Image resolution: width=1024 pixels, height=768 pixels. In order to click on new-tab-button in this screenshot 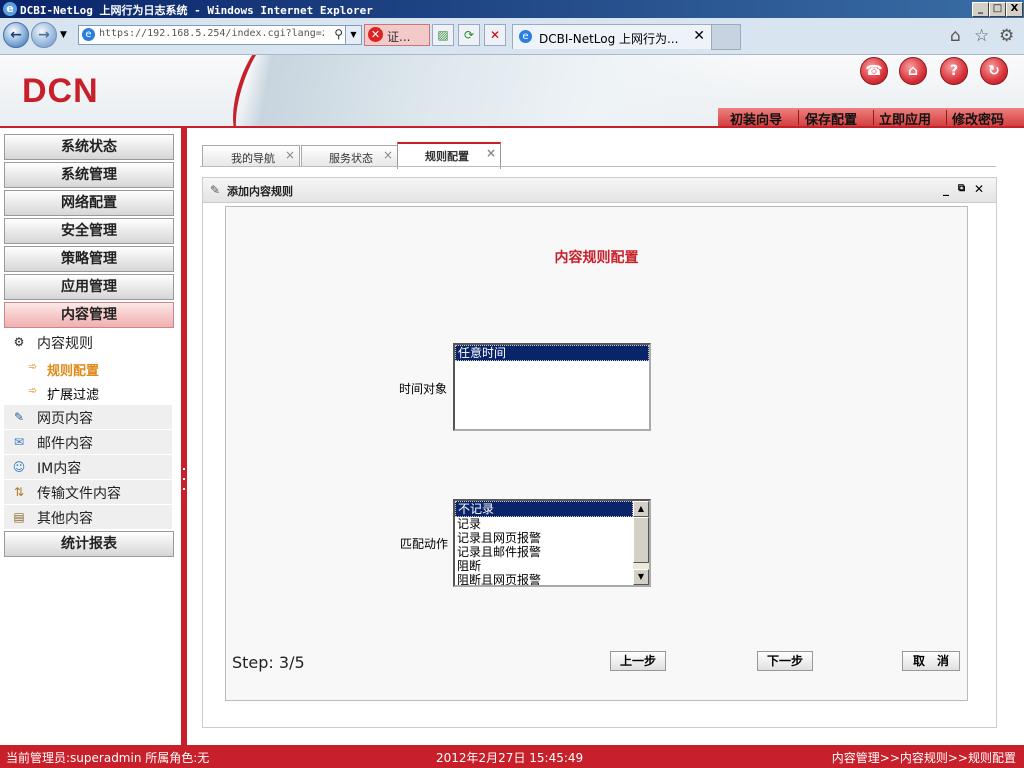, I will do `click(726, 37)`.